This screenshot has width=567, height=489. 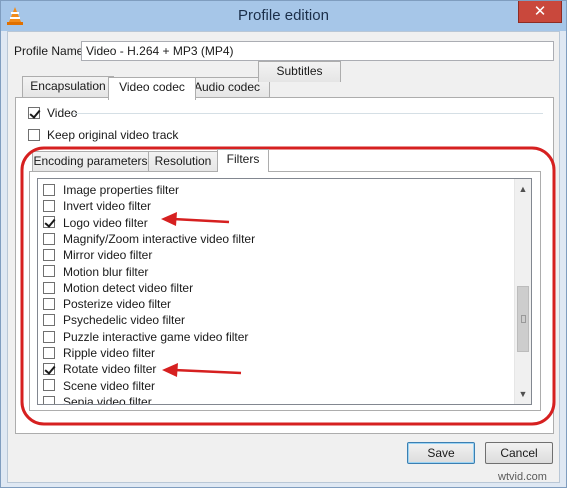 I want to click on close-icon: ✕, so click(x=540, y=11).